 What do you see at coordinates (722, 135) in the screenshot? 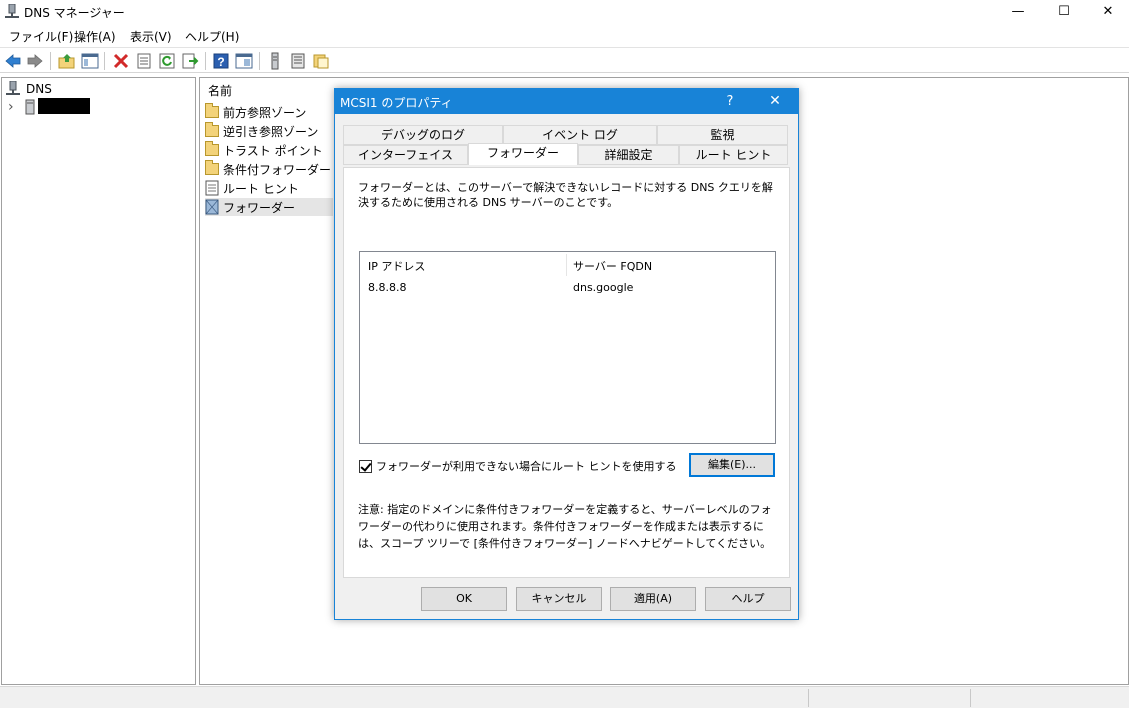
I see `tab-monitoring: 監視` at bounding box center [722, 135].